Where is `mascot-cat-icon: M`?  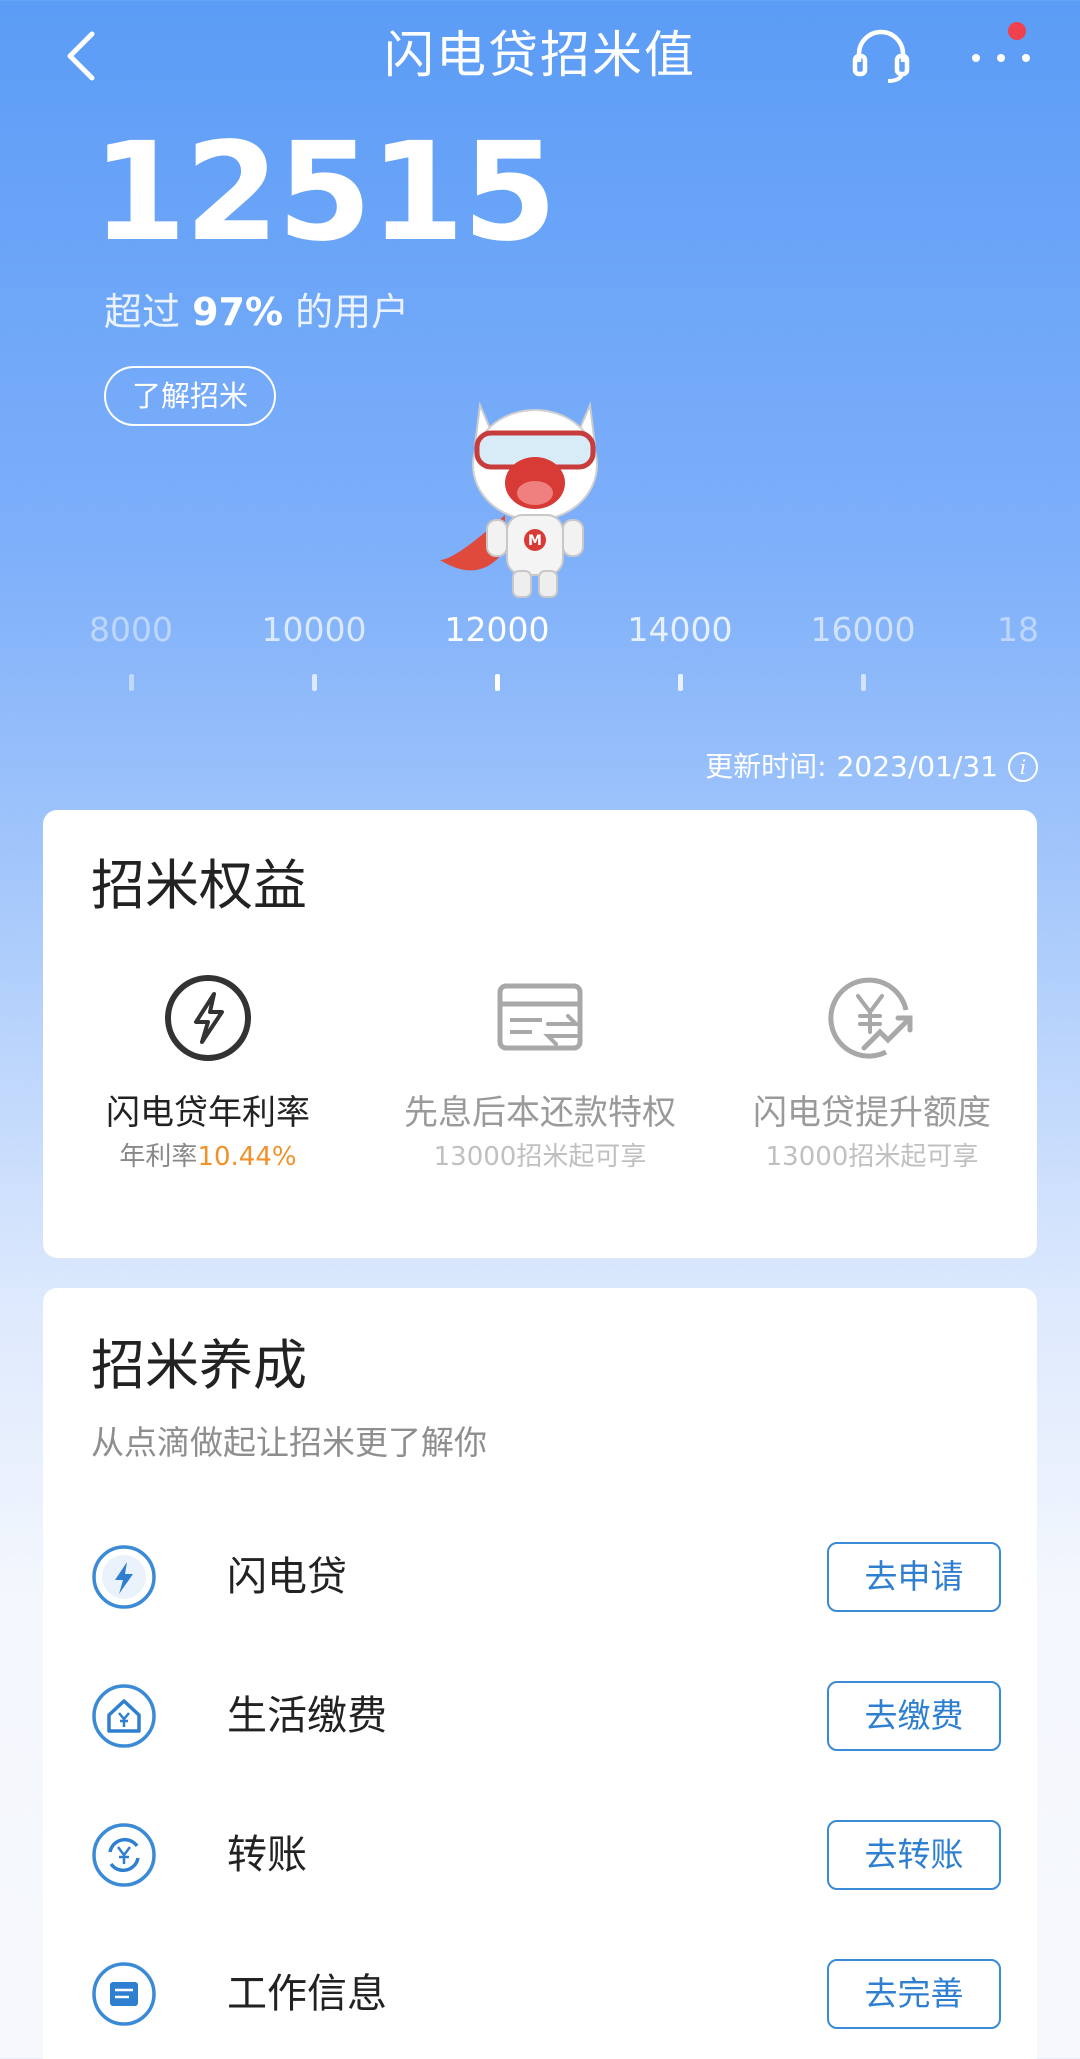 mascot-cat-icon: M is located at coordinates (519, 499).